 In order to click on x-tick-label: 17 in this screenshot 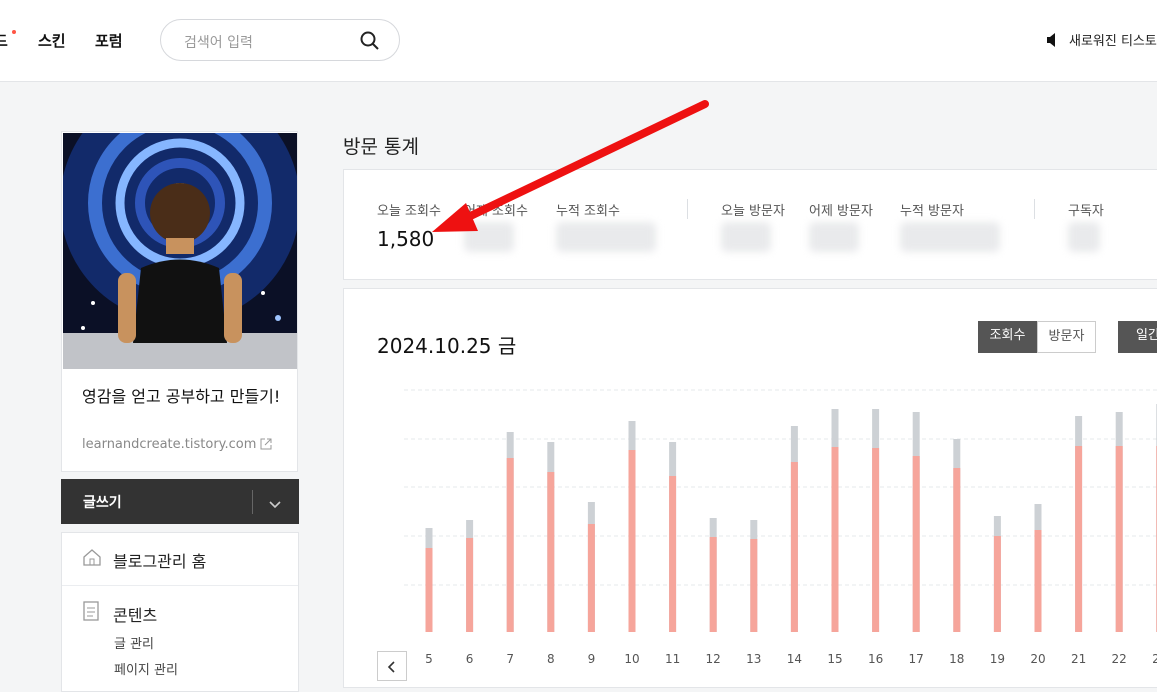, I will do `click(916, 659)`.